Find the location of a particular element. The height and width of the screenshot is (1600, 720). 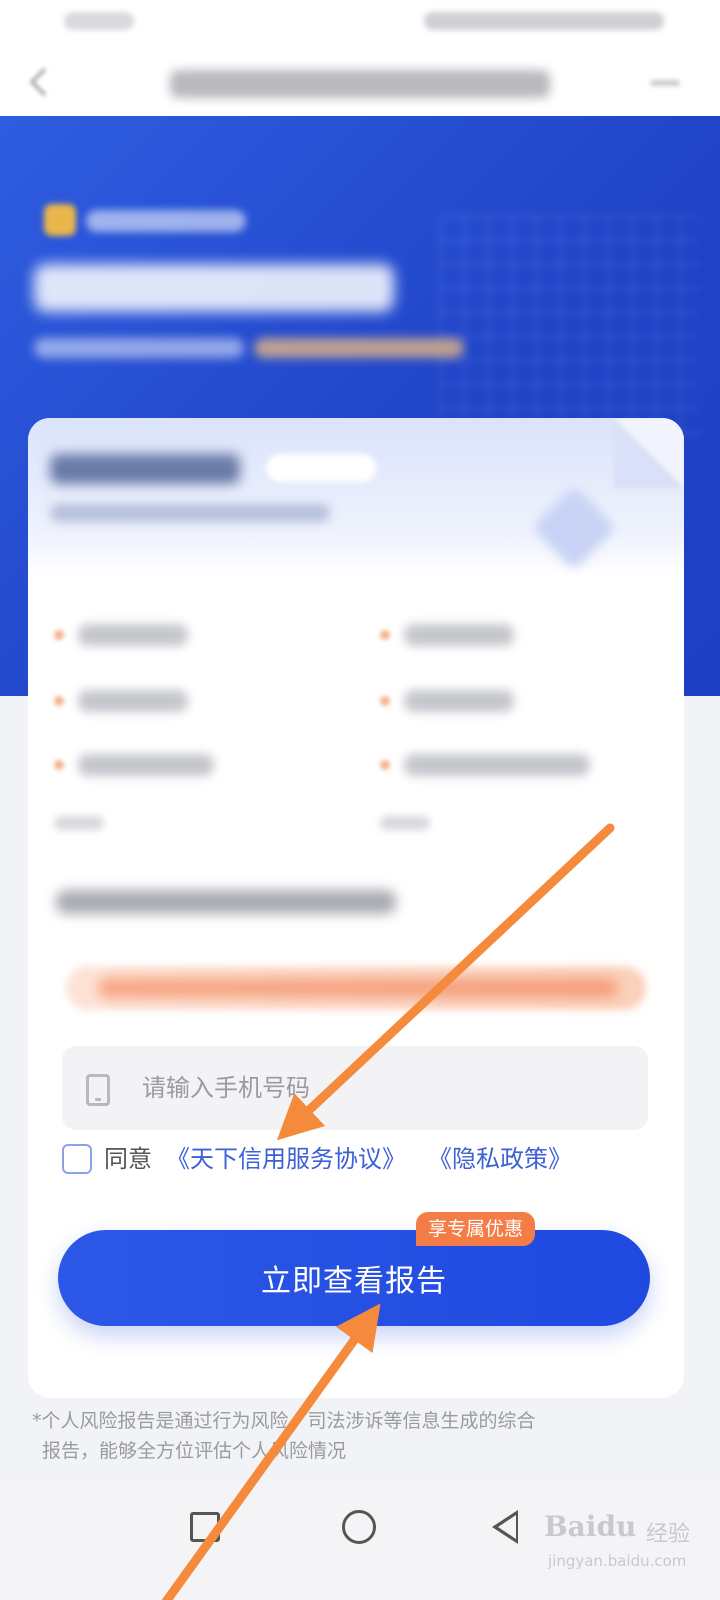

page-title-blurred is located at coordinates (360, 84).